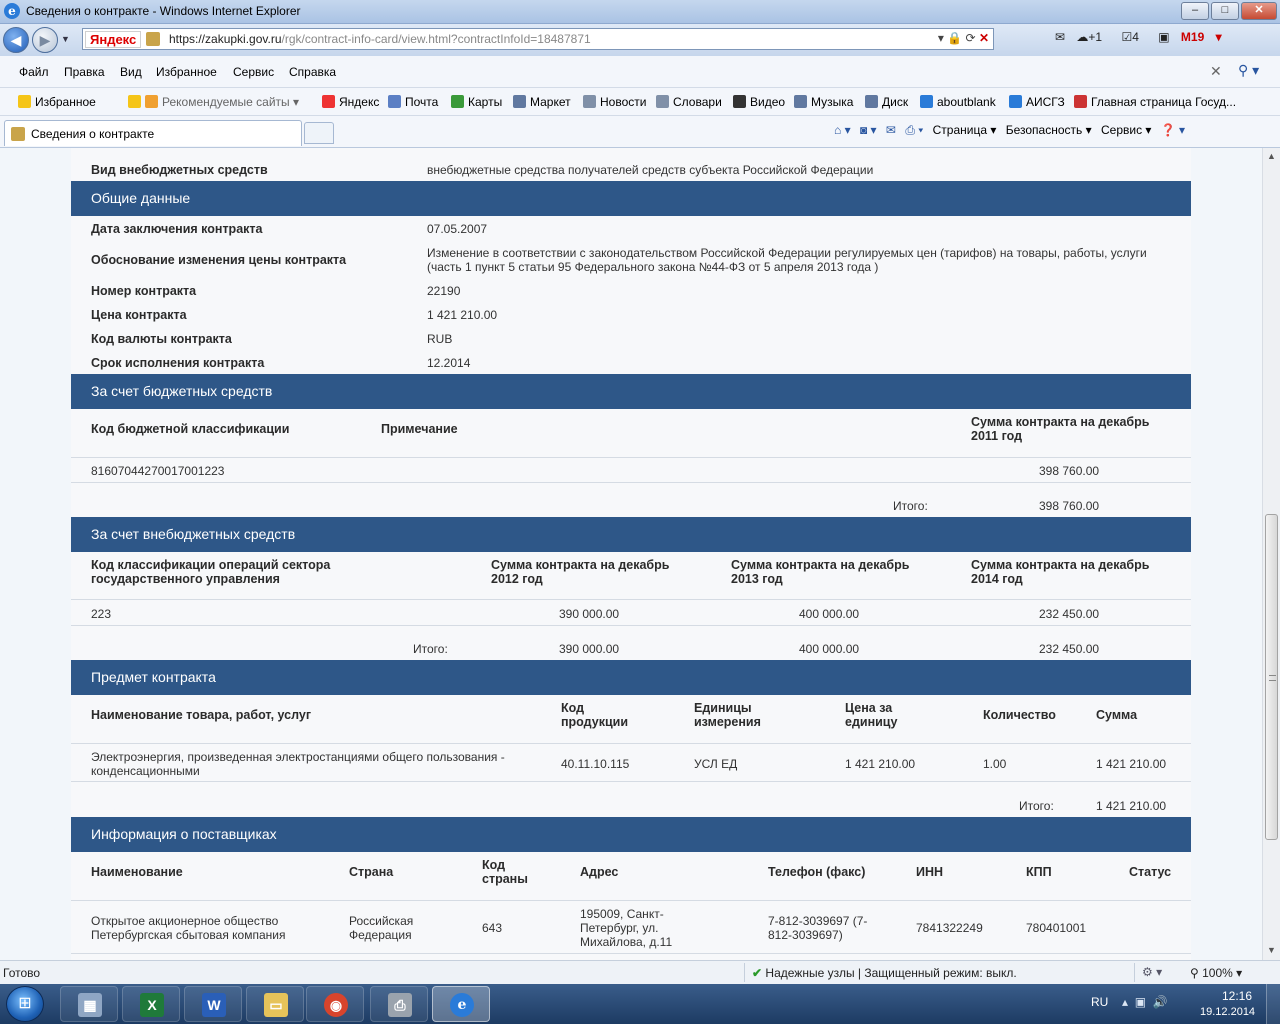  I want to click on supplier-header-country: Страна, so click(371, 872).